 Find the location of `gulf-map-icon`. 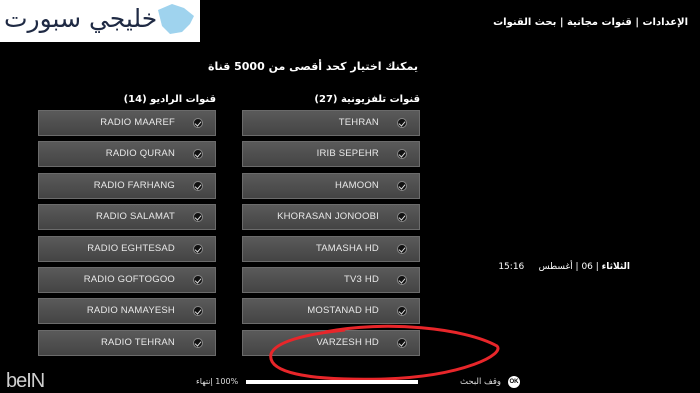

gulf-map-icon is located at coordinates (176, 19).